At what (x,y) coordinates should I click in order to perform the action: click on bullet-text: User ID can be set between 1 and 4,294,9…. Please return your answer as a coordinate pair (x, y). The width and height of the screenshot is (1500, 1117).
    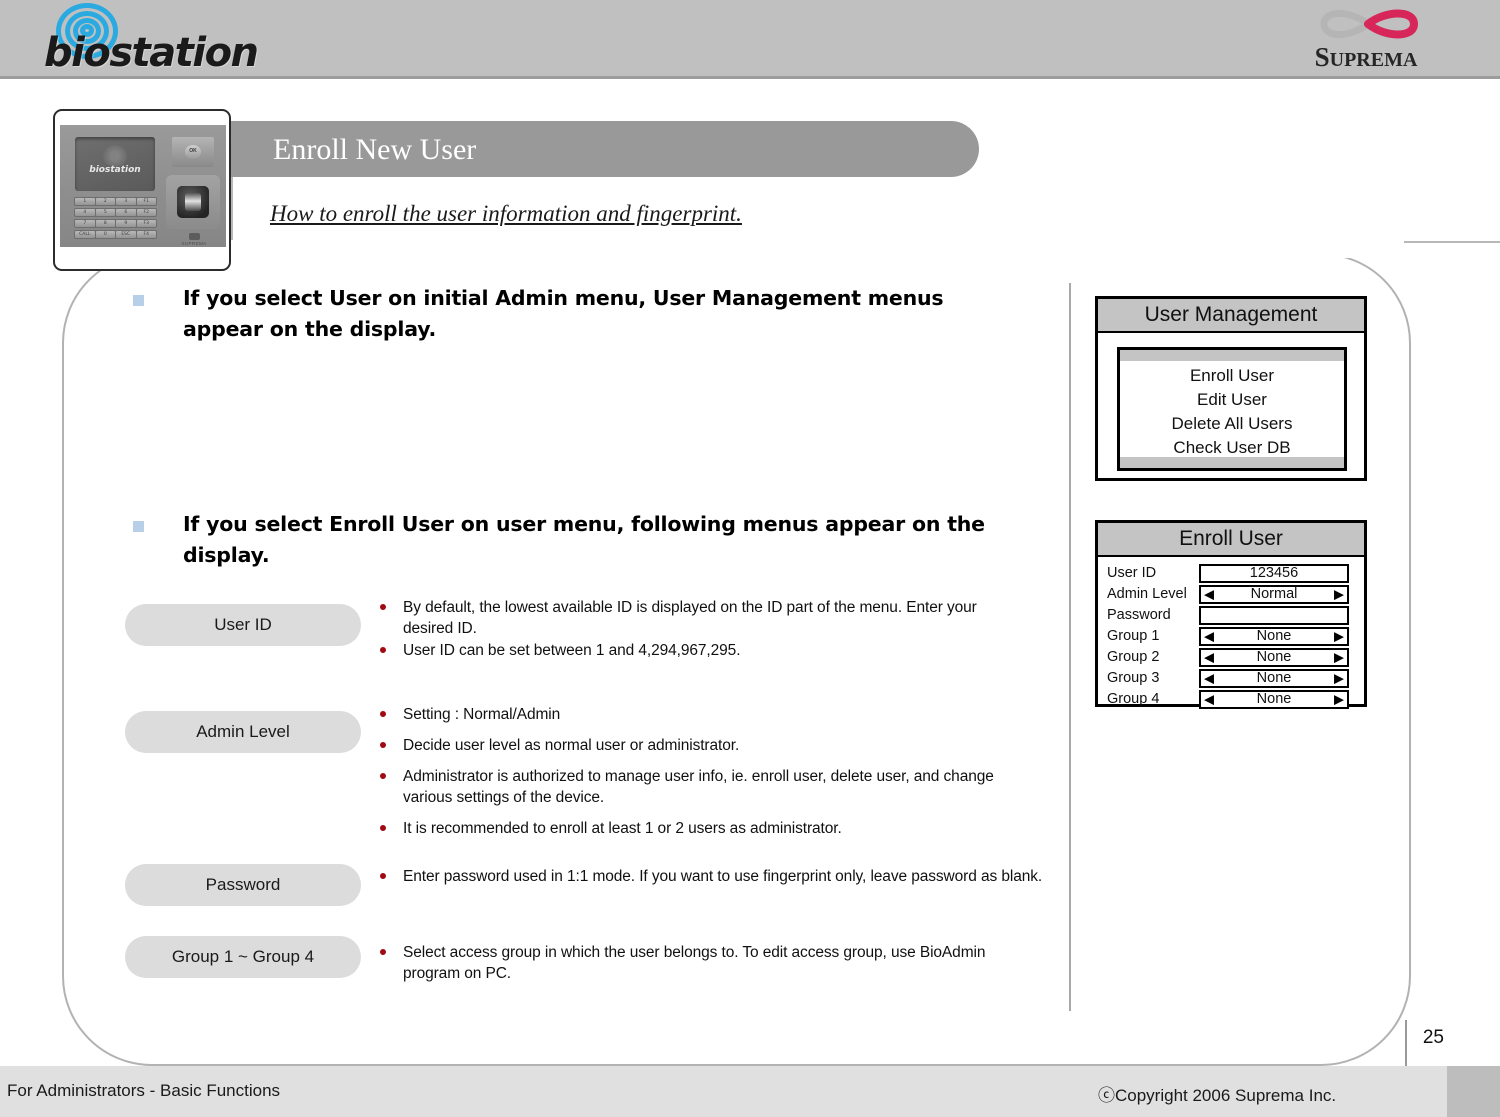
    Looking at the image, I should click on (572, 650).